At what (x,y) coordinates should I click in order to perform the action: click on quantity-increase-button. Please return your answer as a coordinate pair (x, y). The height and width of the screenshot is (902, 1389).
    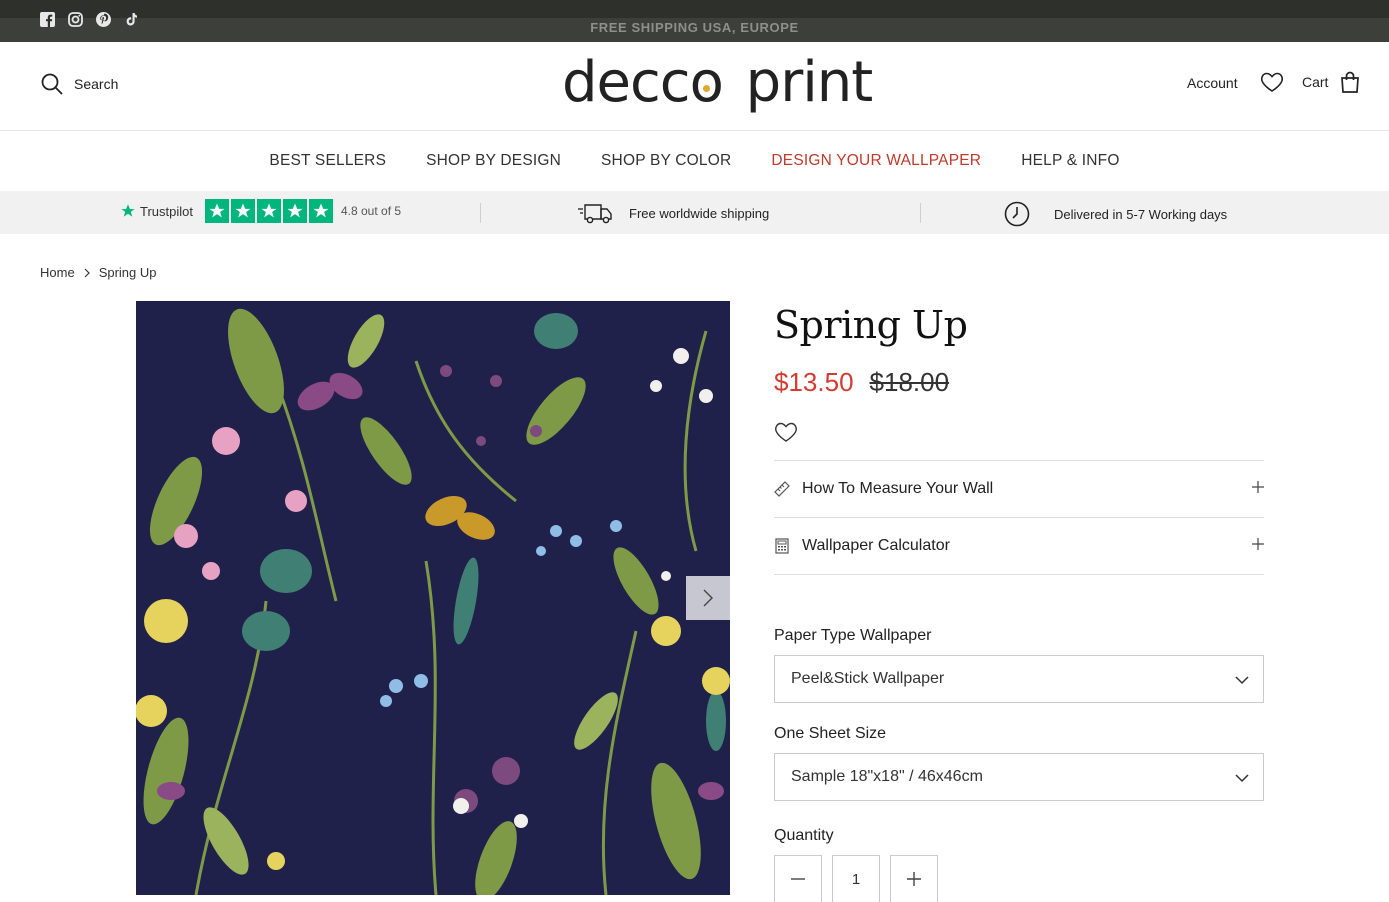
    Looking at the image, I should click on (914, 878).